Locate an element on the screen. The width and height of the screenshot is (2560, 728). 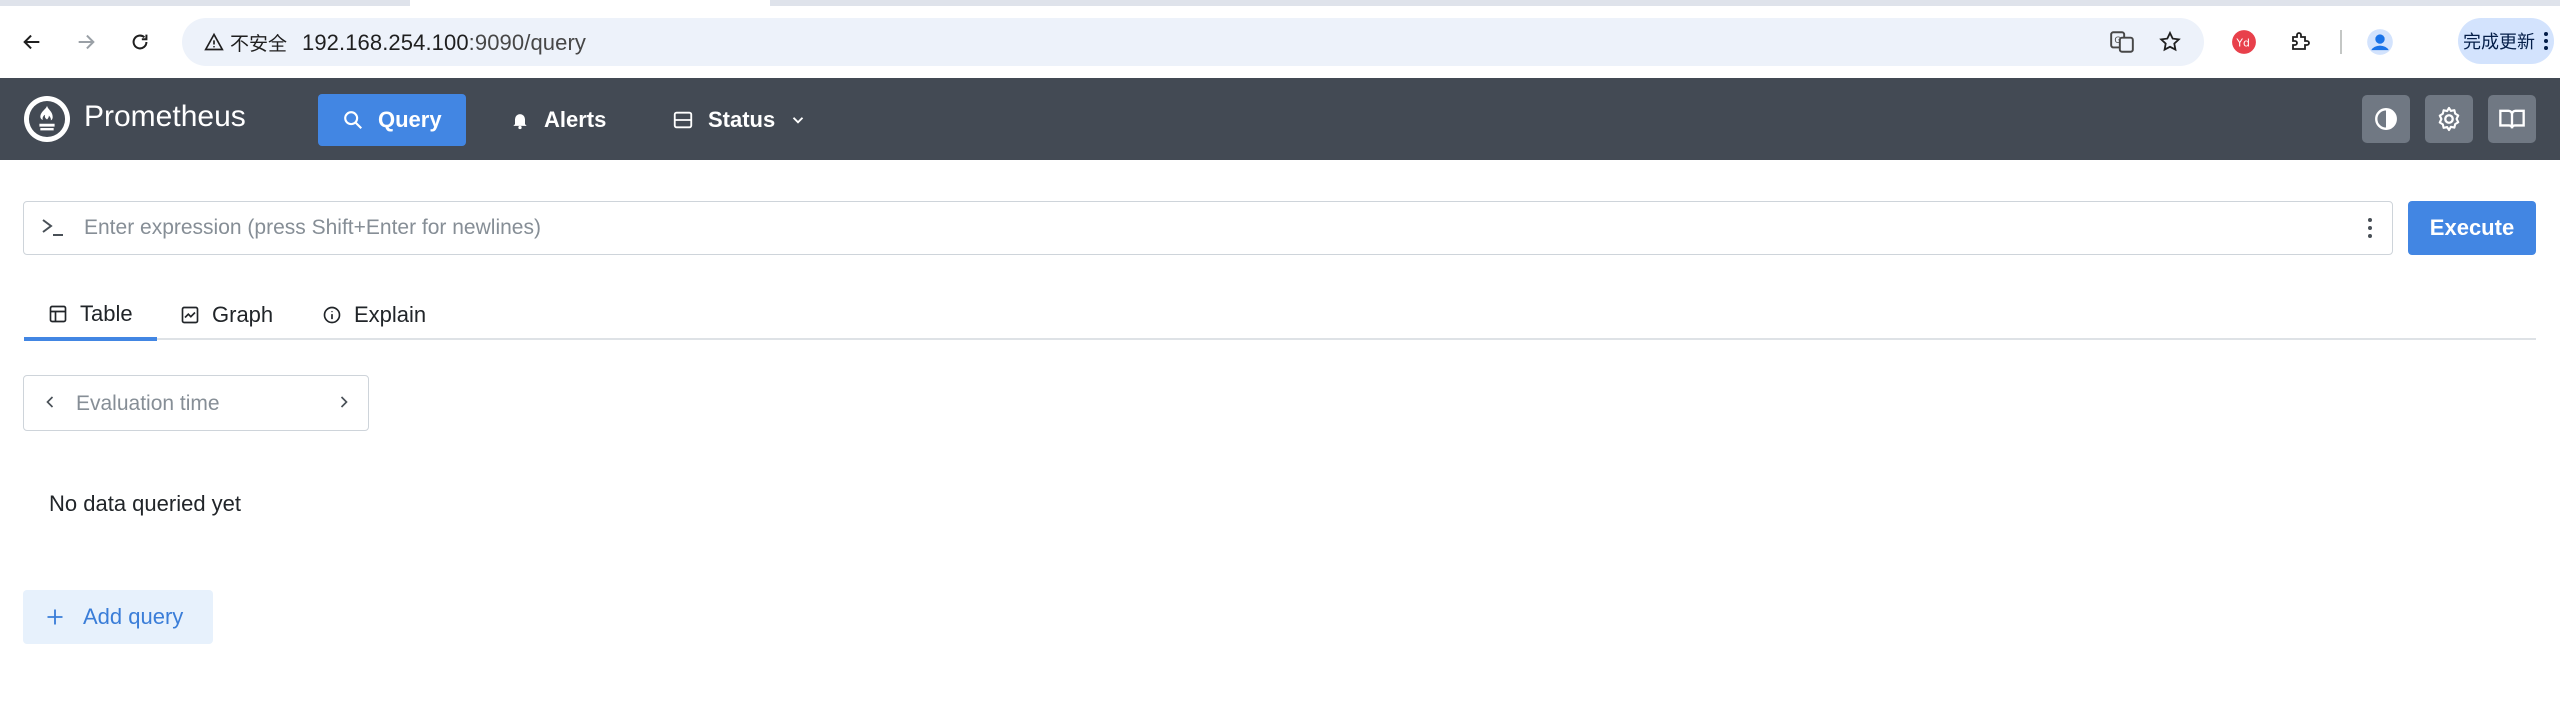
svg-text: G is located at coordinates (2117, 41).